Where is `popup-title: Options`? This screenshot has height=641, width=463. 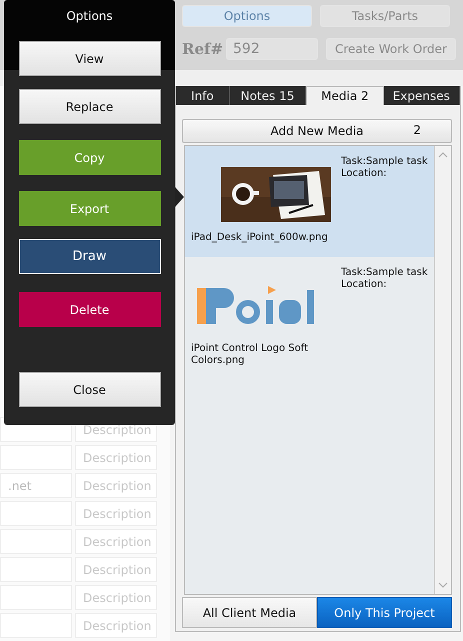 popup-title: Options is located at coordinates (89, 17).